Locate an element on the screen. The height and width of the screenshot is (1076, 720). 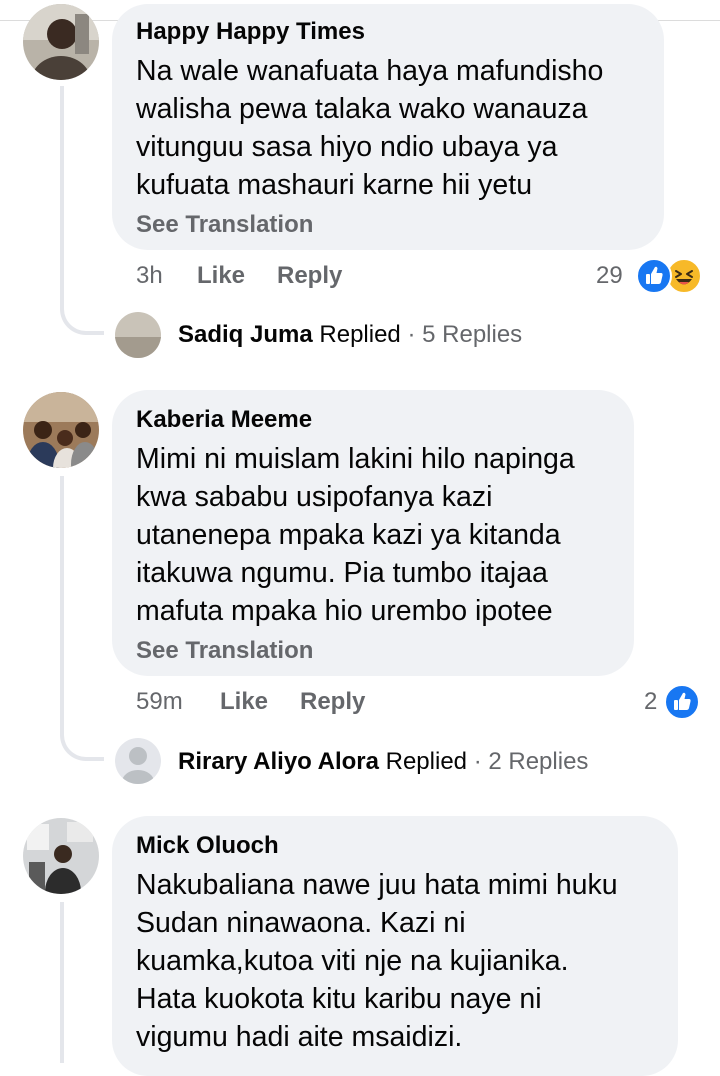
comment-text-line: vigumu hadi aite msaidizi. is located at coordinates (299, 1037).